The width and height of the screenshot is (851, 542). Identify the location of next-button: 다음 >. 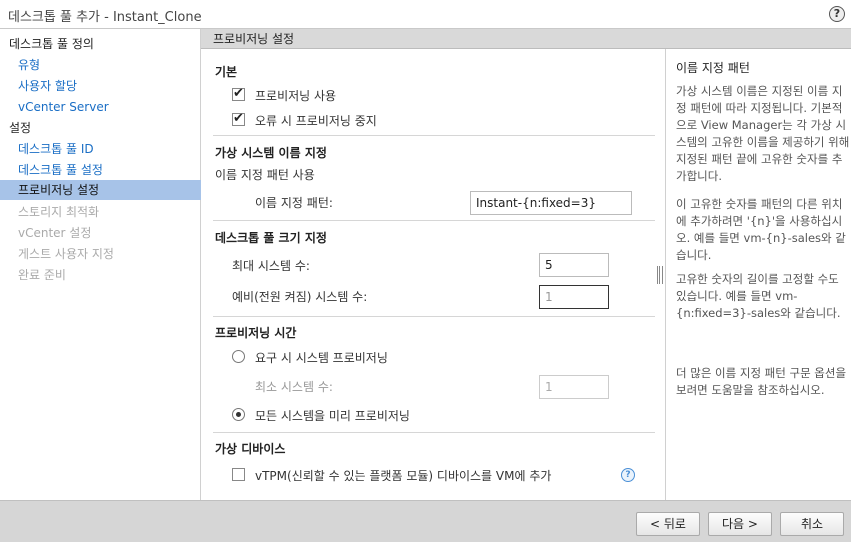
(740, 524).